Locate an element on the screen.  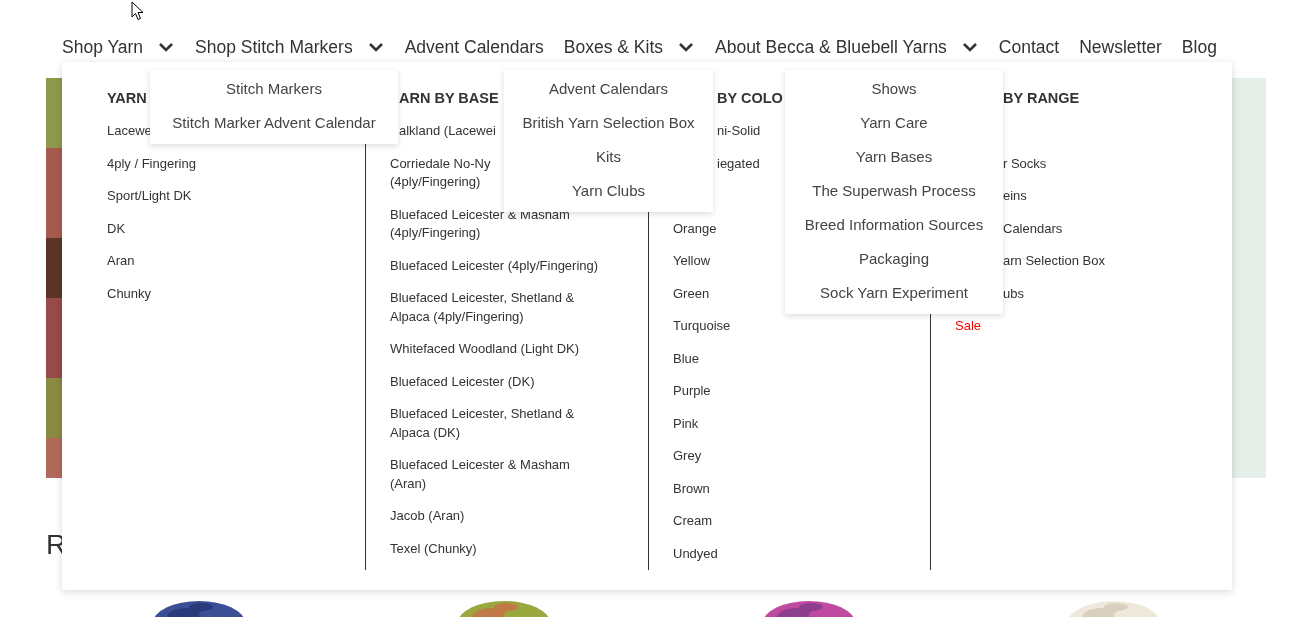
nav-link: Boxes & Kits is located at coordinates (613, 47).